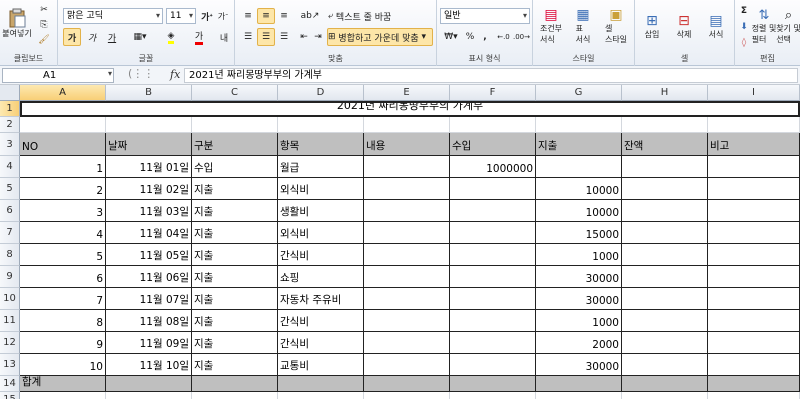 The image size is (800, 399). I want to click on data-cell: 교통비, so click(321, 365).